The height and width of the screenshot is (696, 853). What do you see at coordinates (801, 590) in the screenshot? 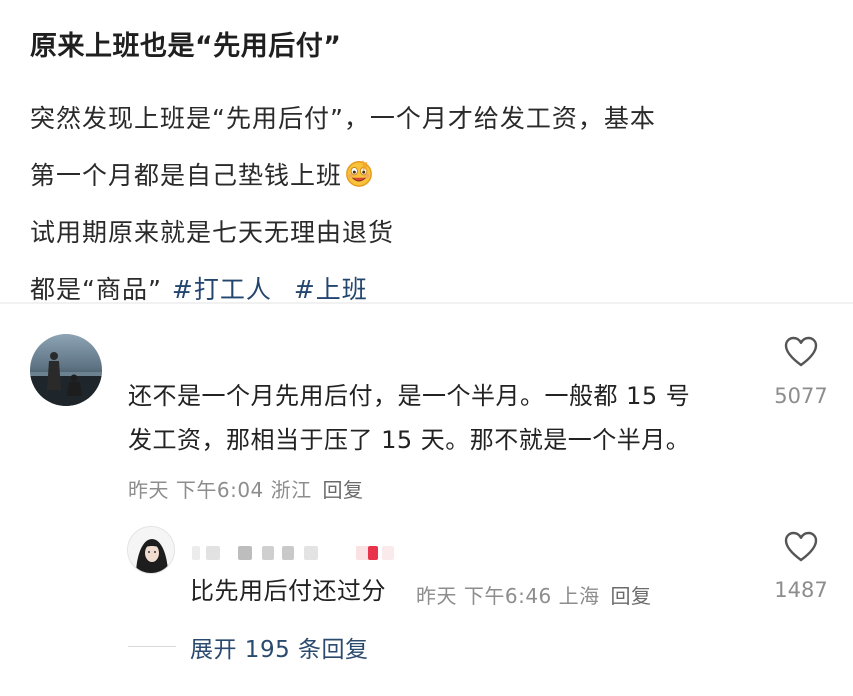
I see `like-count: 1487` at bounding box center [801, 590].